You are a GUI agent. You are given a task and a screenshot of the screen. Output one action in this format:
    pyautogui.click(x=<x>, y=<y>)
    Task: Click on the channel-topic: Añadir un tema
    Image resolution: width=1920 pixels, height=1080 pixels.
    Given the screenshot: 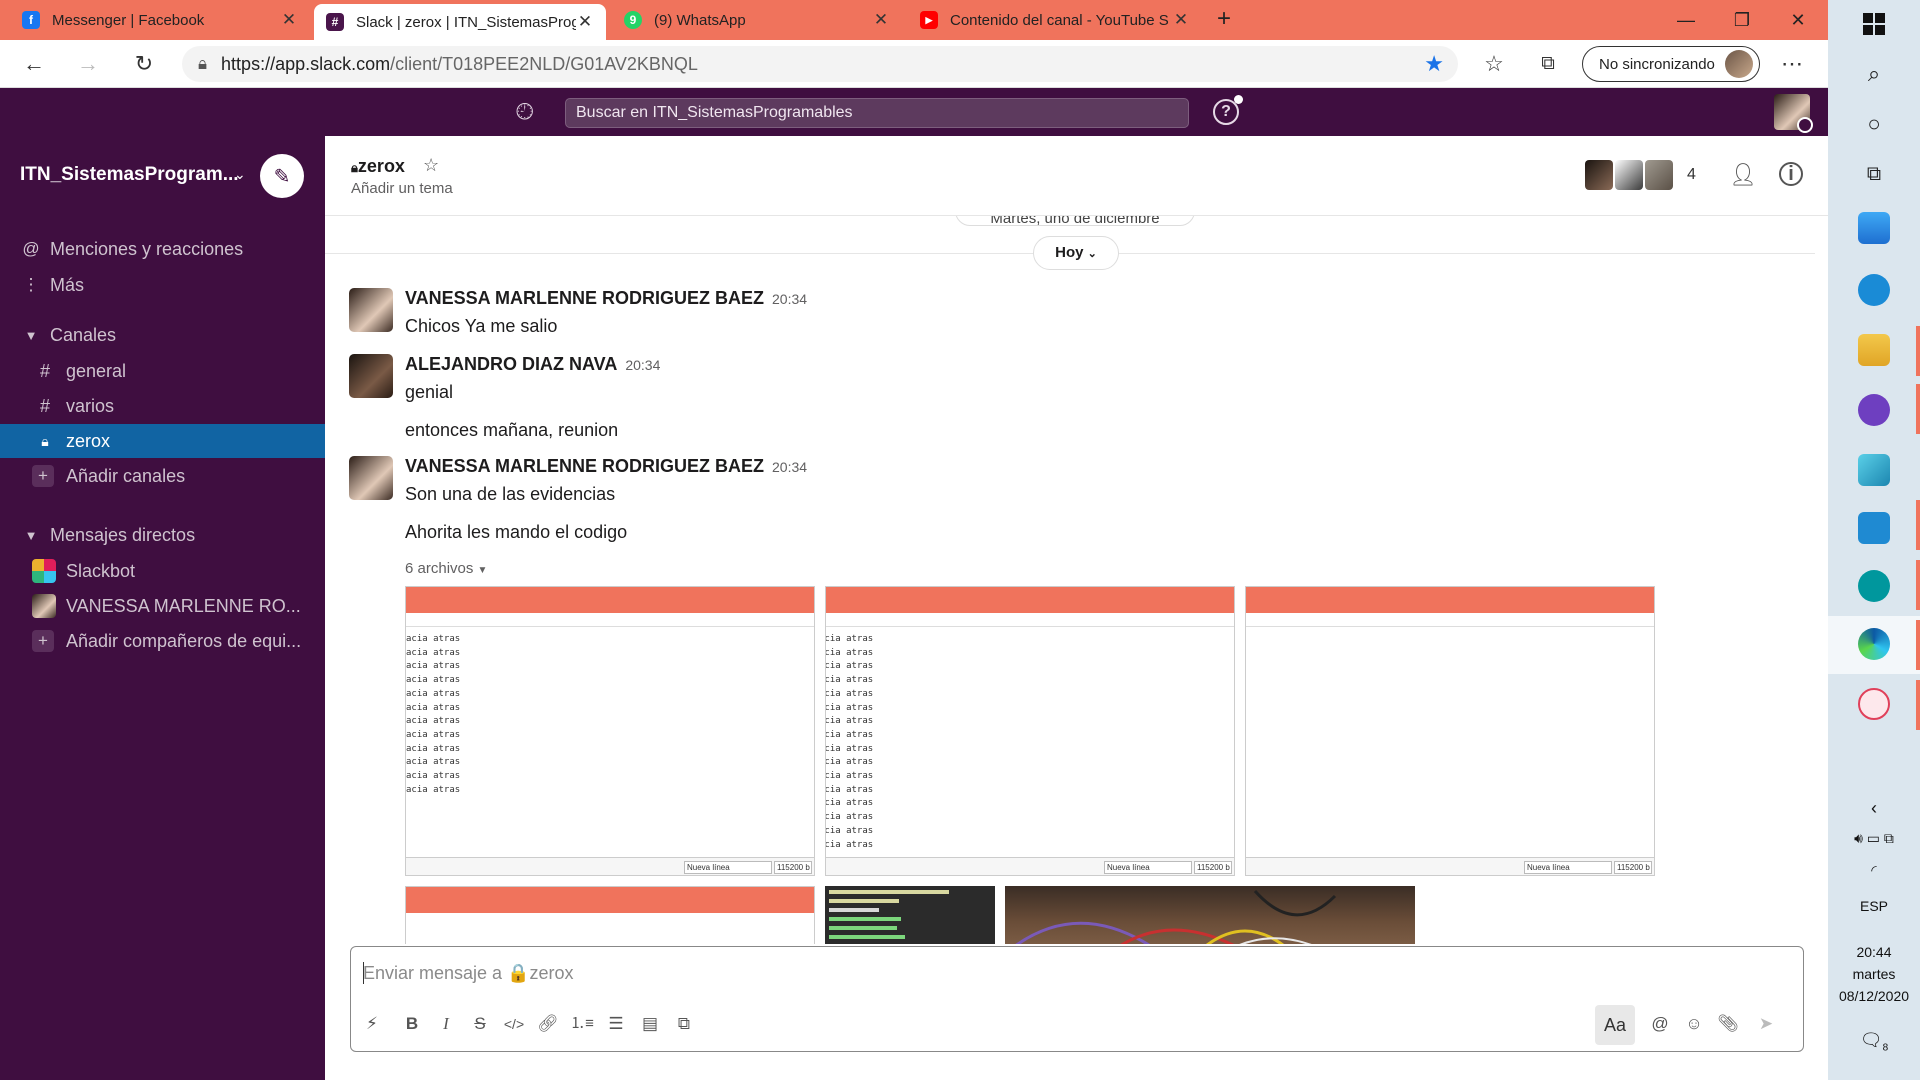 What is the action you would take?
    pyautogui.click(x=402, y=188)
    